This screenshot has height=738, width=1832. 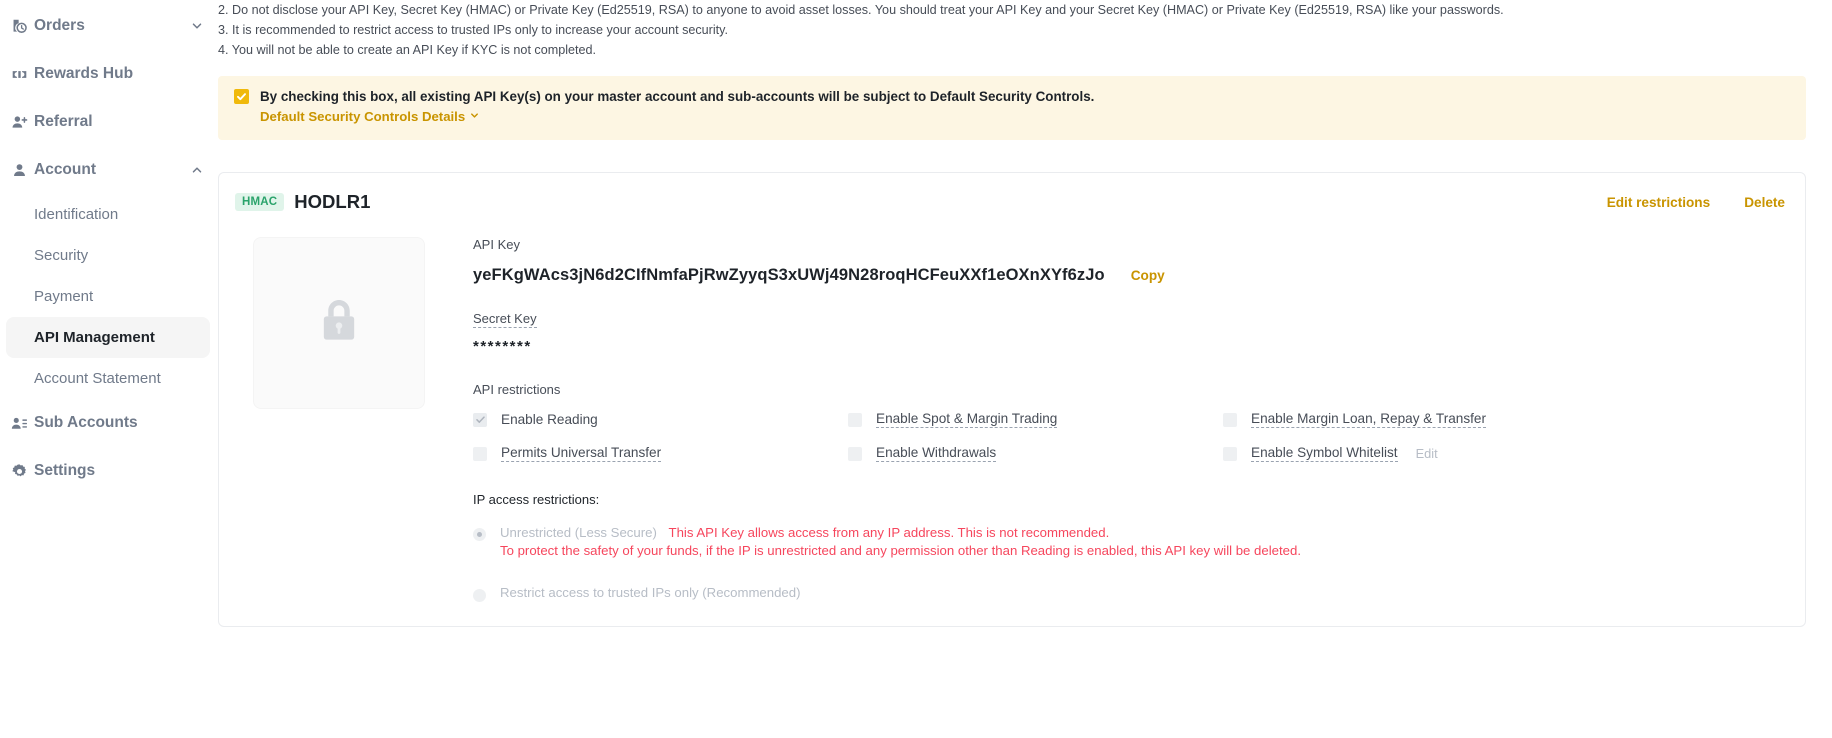 I want to click on sidebar-item-account-statement: Account Statement, so click(x=108, y=378).